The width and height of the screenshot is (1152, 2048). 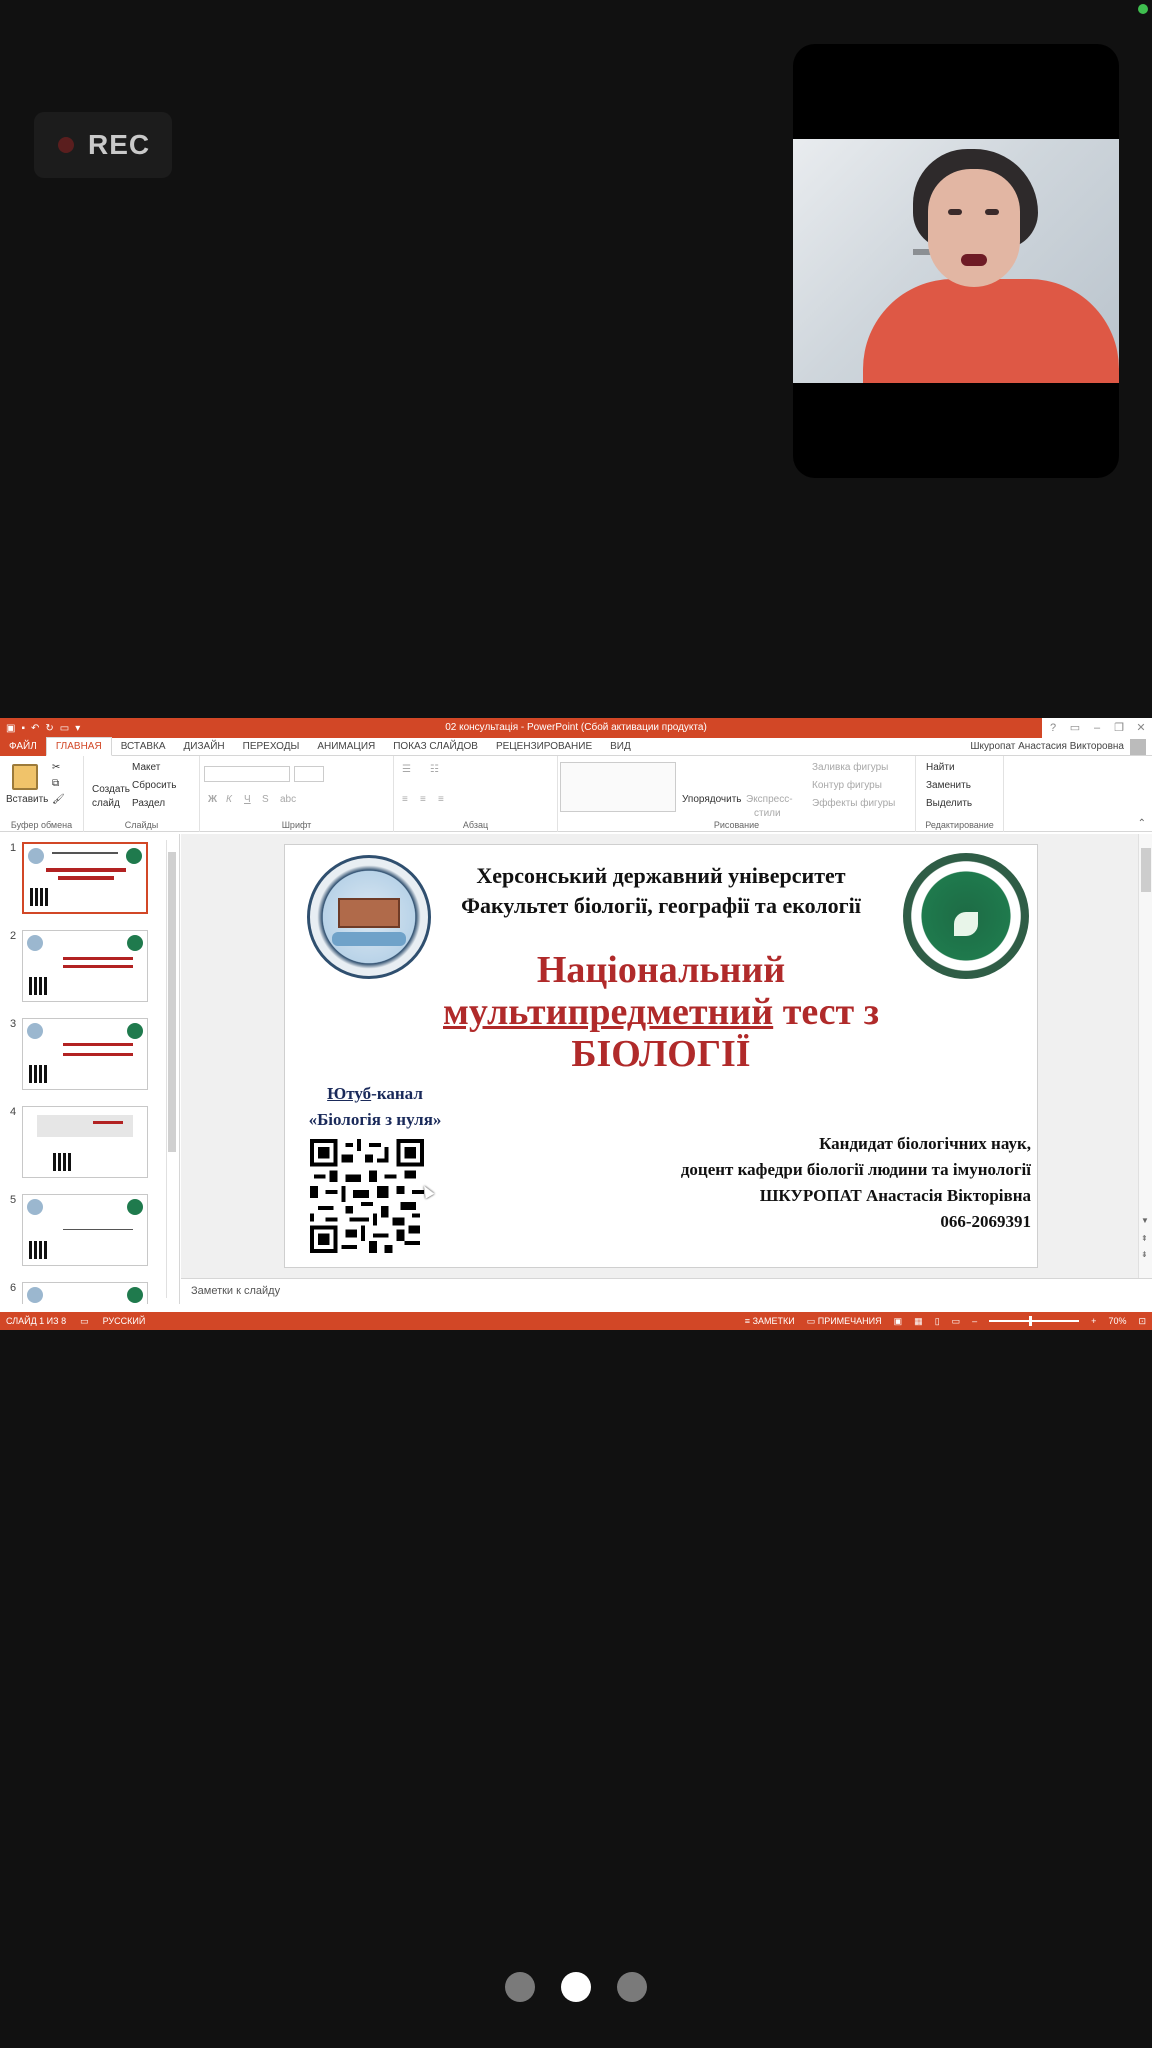 What do you see at coordinates (229, 799) in the screenshot?
I see `italic-icon: К` at bounding box center [229, 799].